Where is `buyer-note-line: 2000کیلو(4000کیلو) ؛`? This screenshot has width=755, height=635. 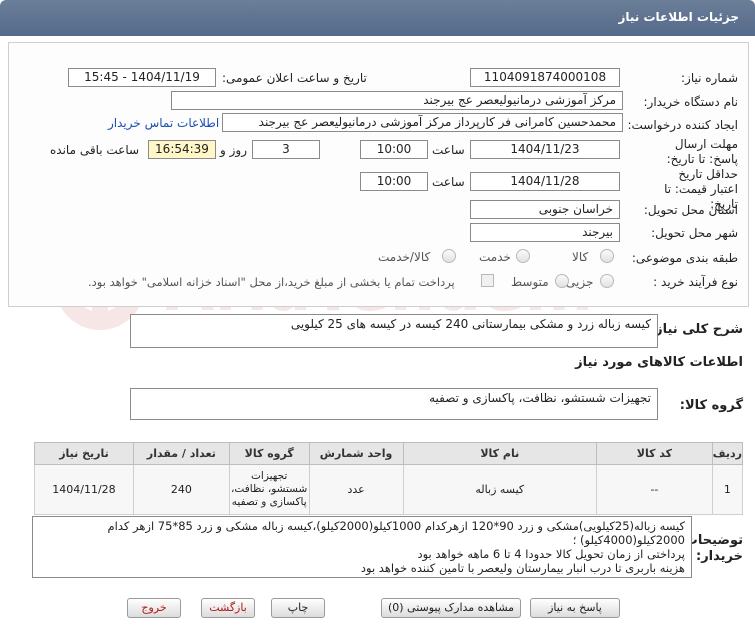 buyer-note-line: 2000کیلو(4000کیلو) ؛ is located at coordinates (628, 540).